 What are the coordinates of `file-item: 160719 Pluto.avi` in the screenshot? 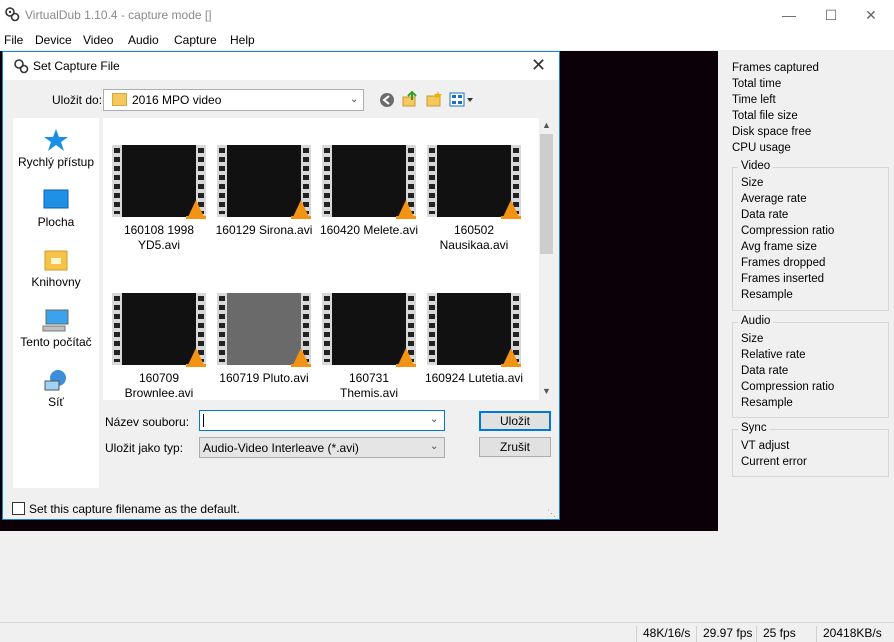 It's located at (264, 339).